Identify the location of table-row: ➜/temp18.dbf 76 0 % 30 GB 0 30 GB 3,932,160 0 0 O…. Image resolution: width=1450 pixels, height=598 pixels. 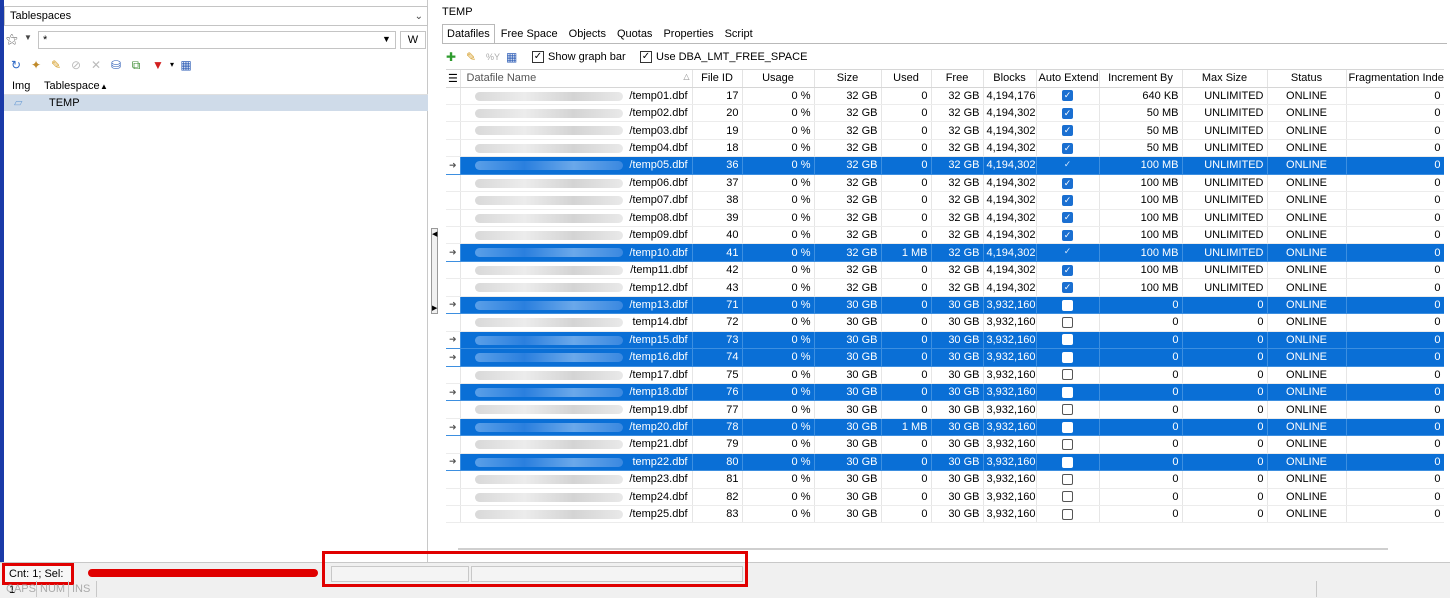
(945, 392).